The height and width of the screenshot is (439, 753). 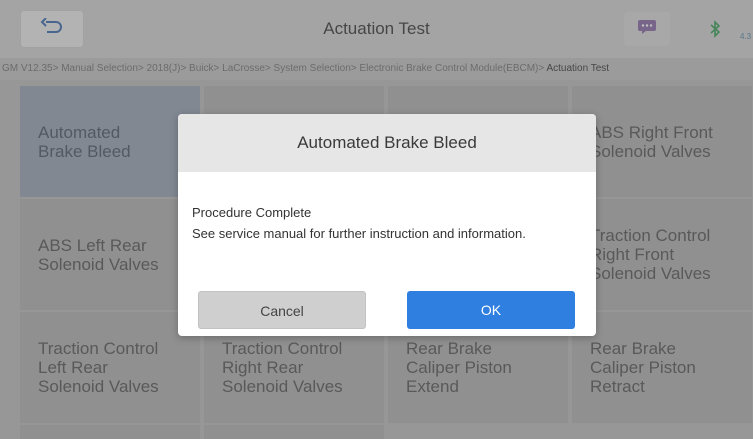 I want to click on dialog-message-line1: Procedure Complete, so click(x=252, y=212).